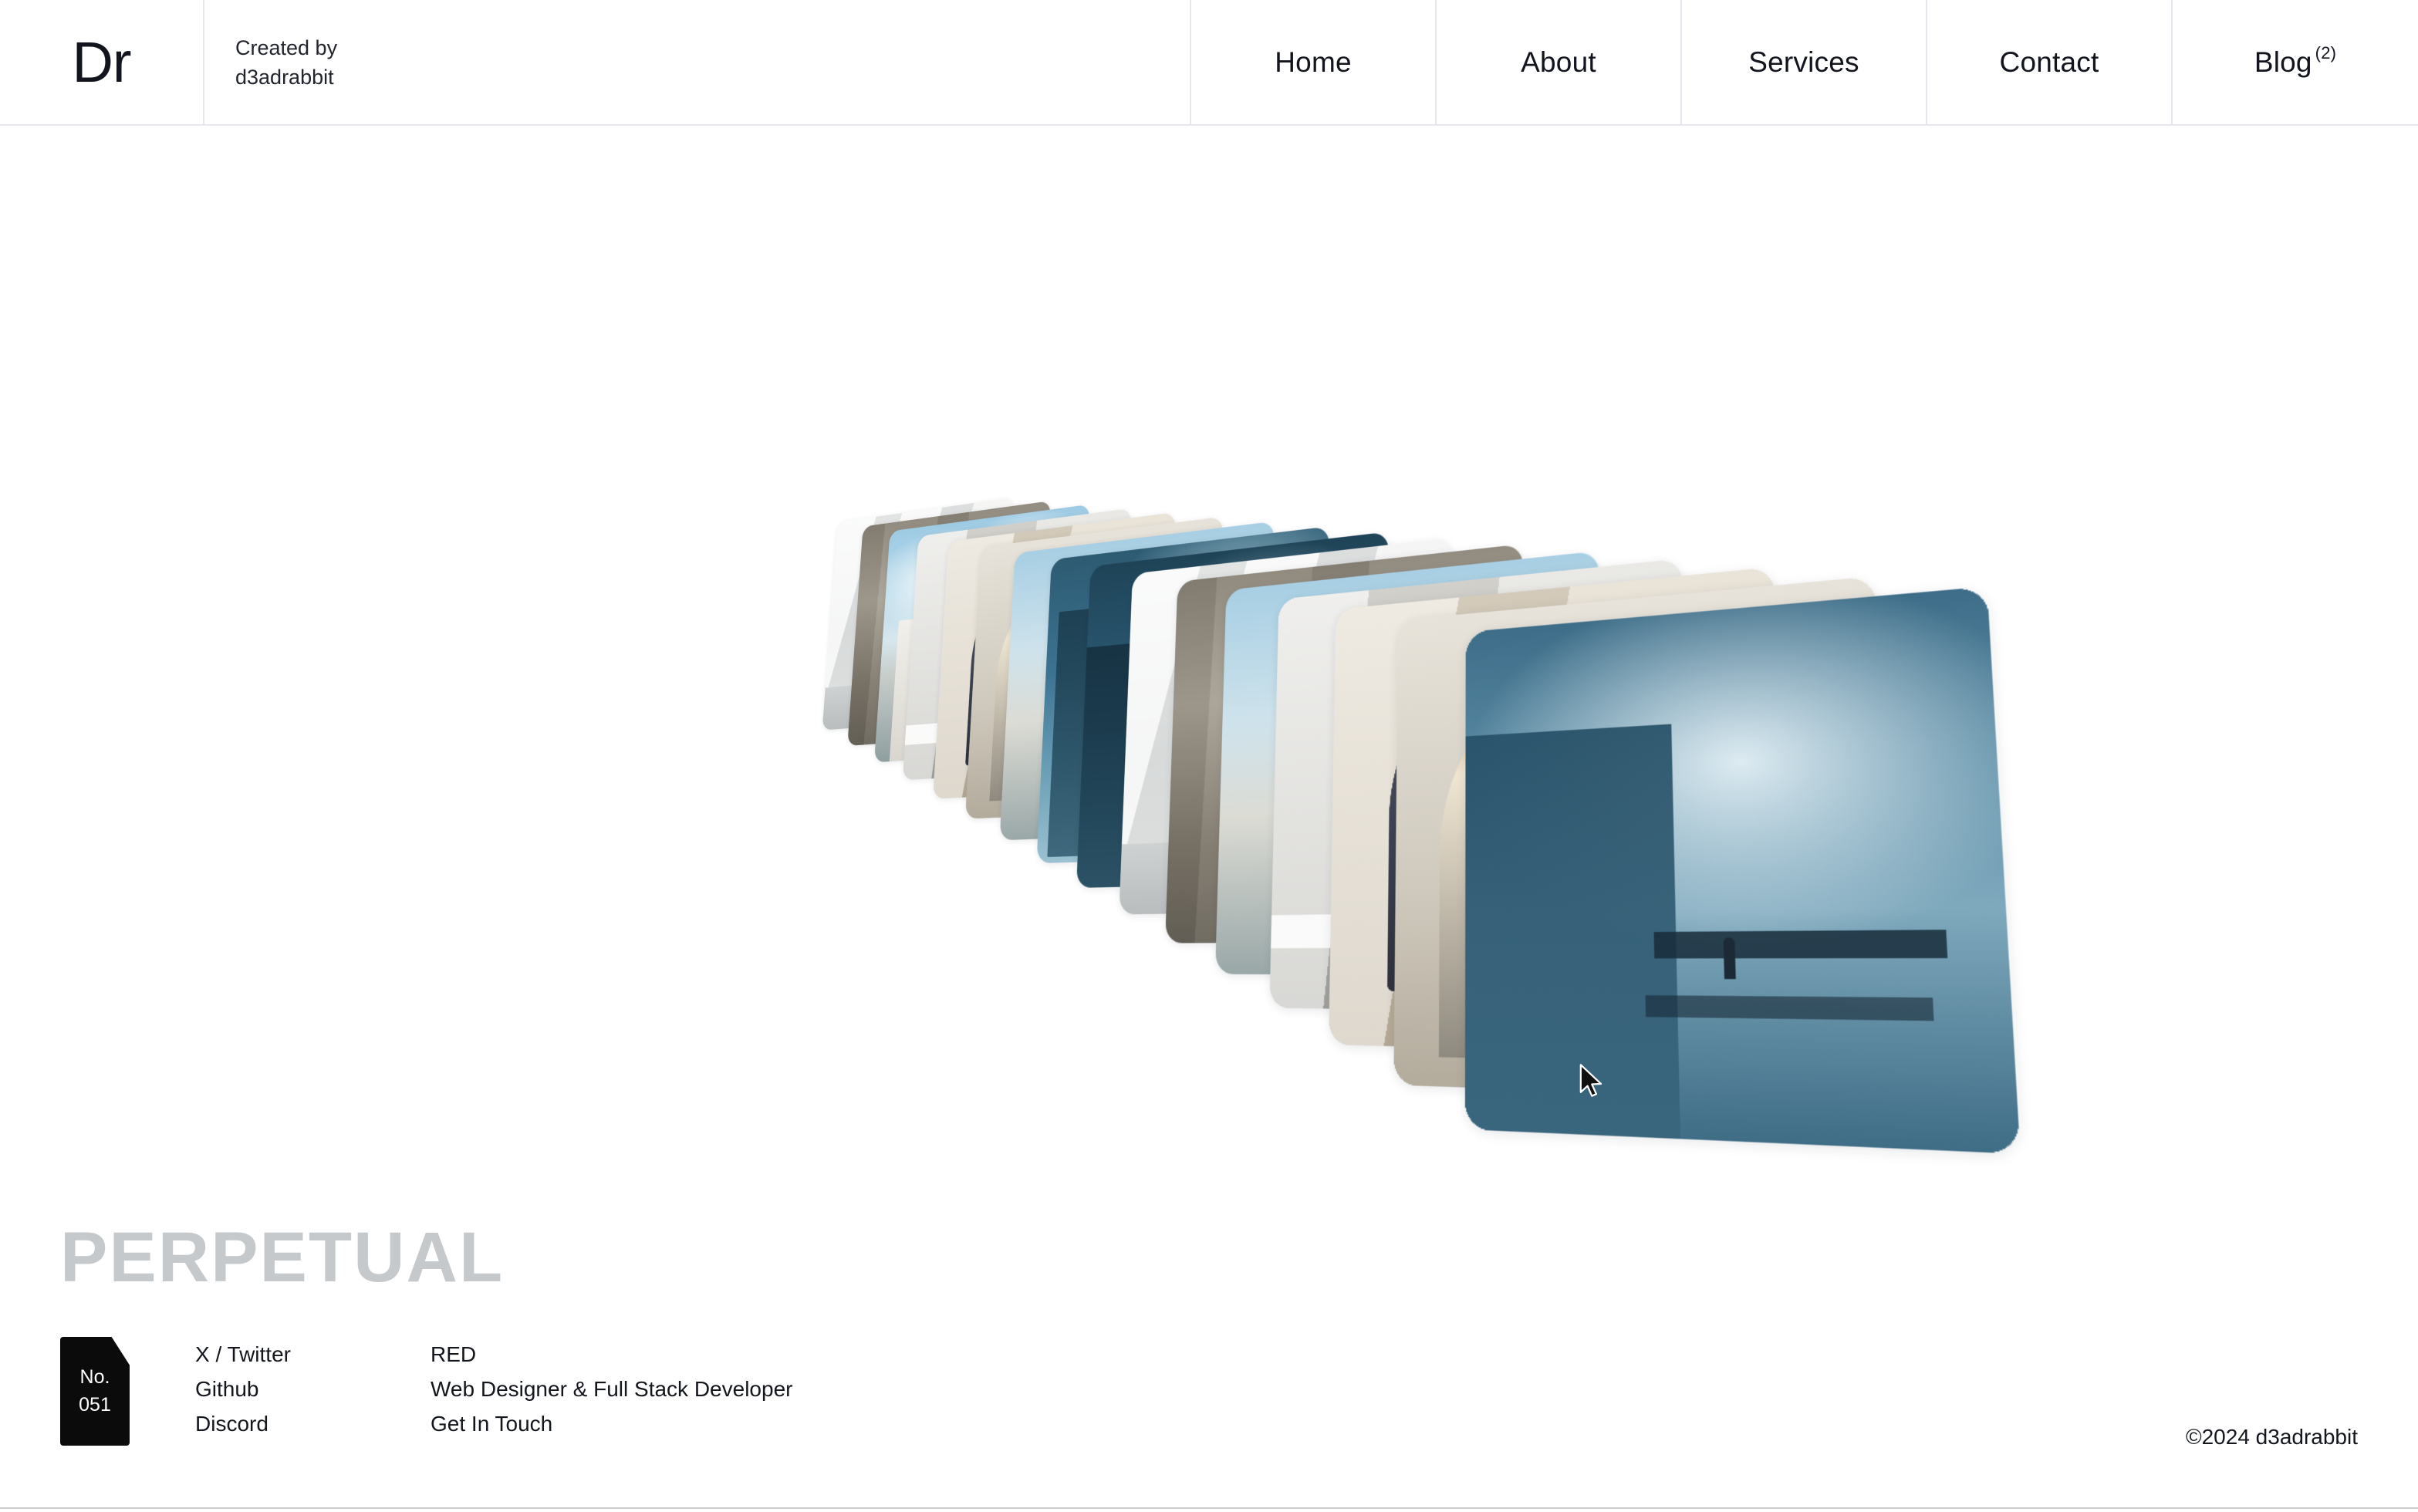 Image resolution: width=2418 pixels, height=1512 pixels. What do you see at coordinates (697, 62) in the screenshot?
I see `credit-block: Created by d3adrabbit` at bounding box center [697, 62].